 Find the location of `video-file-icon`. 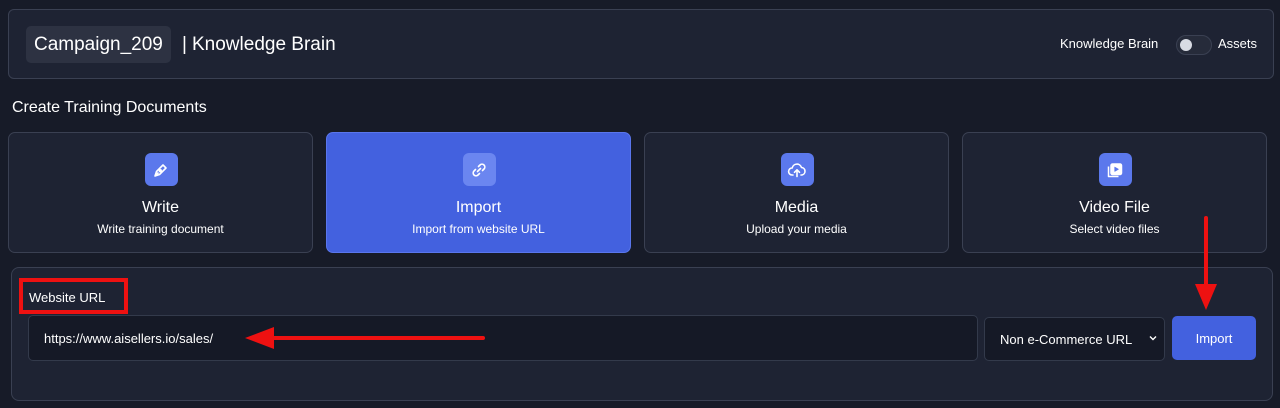

video-file-icon is located at coordinates (1115, 169).